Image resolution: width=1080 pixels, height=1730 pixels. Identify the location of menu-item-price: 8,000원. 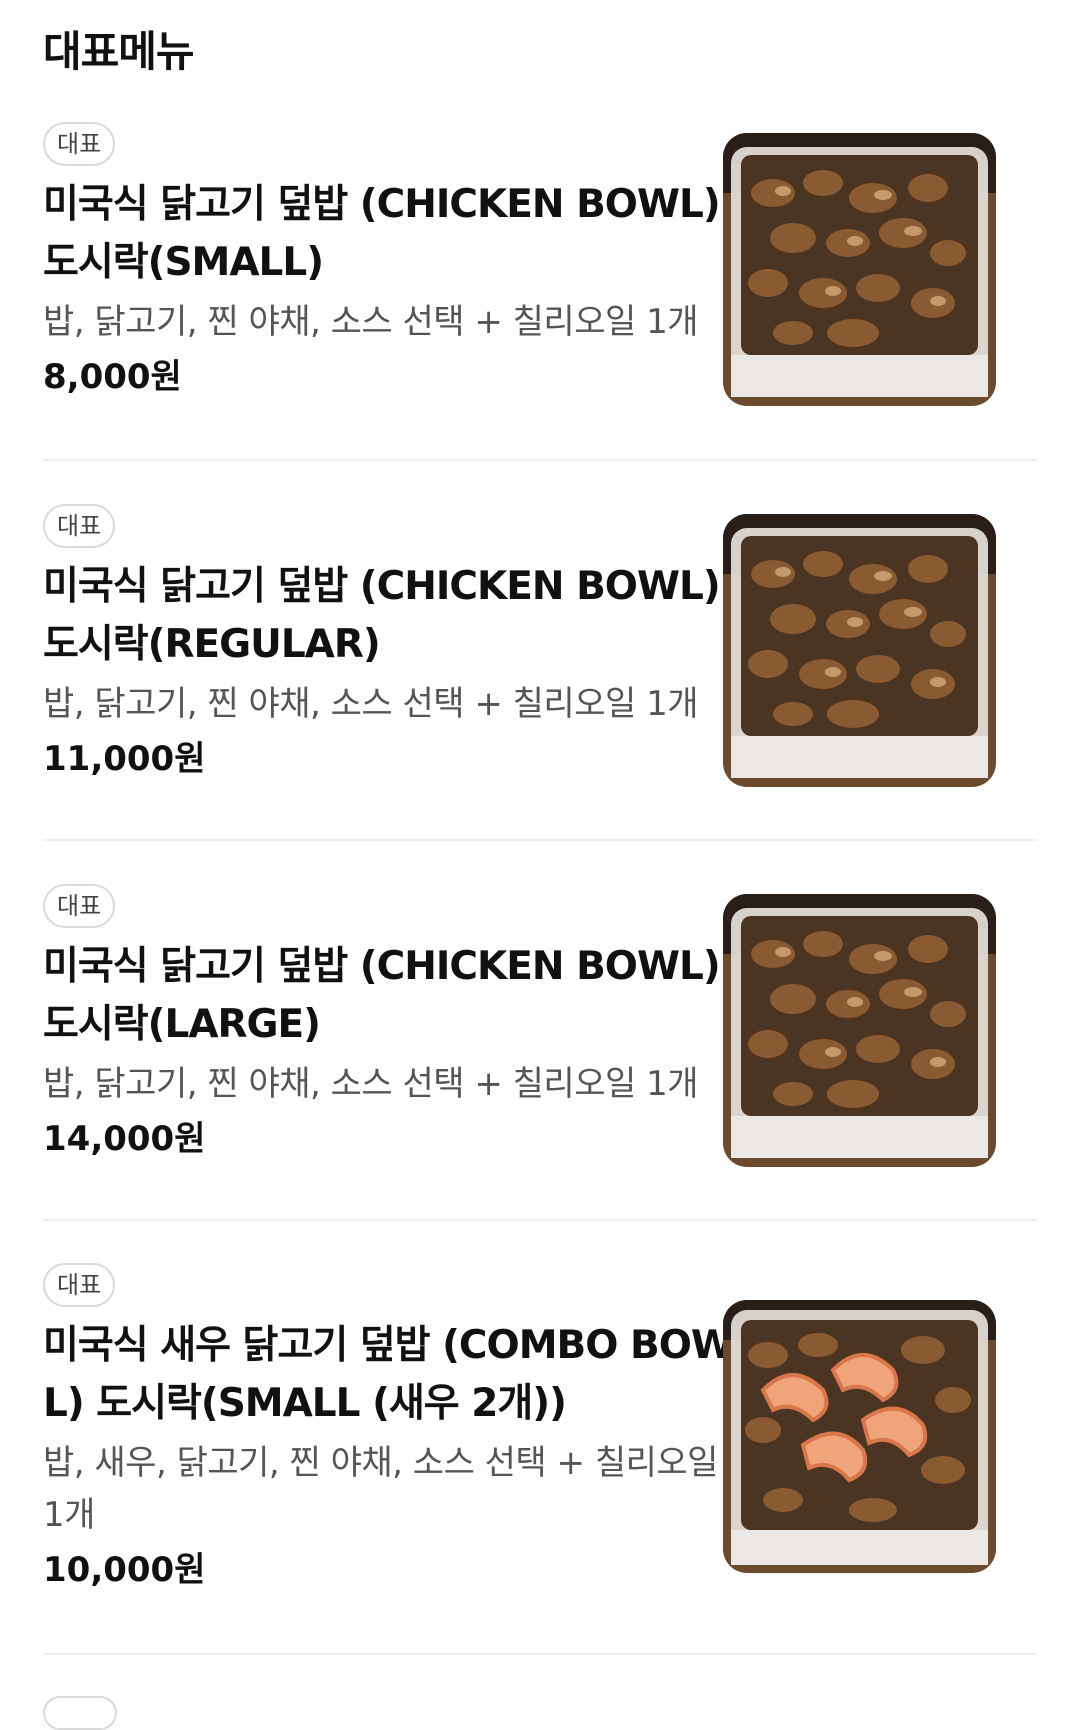
(112, 377).